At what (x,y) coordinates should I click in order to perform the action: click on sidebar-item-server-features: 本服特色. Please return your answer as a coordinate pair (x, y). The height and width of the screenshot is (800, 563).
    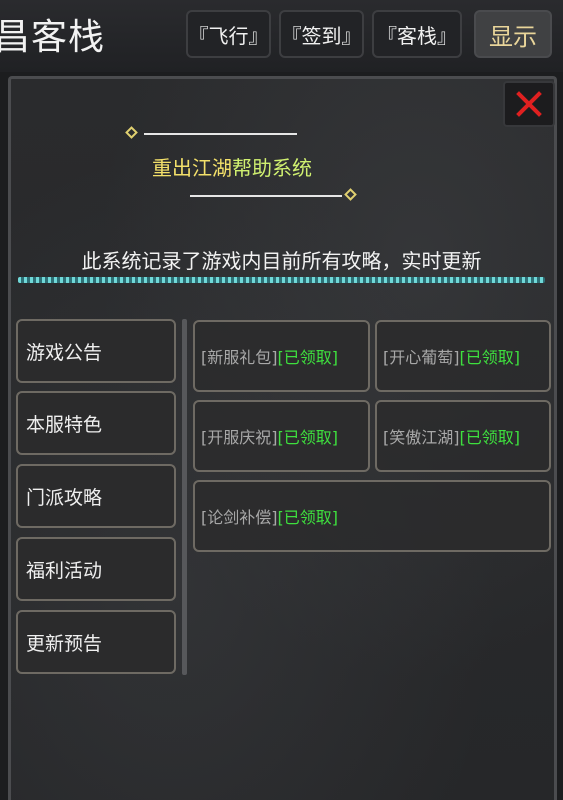
    Looking at the image, I should click on (96, 423).